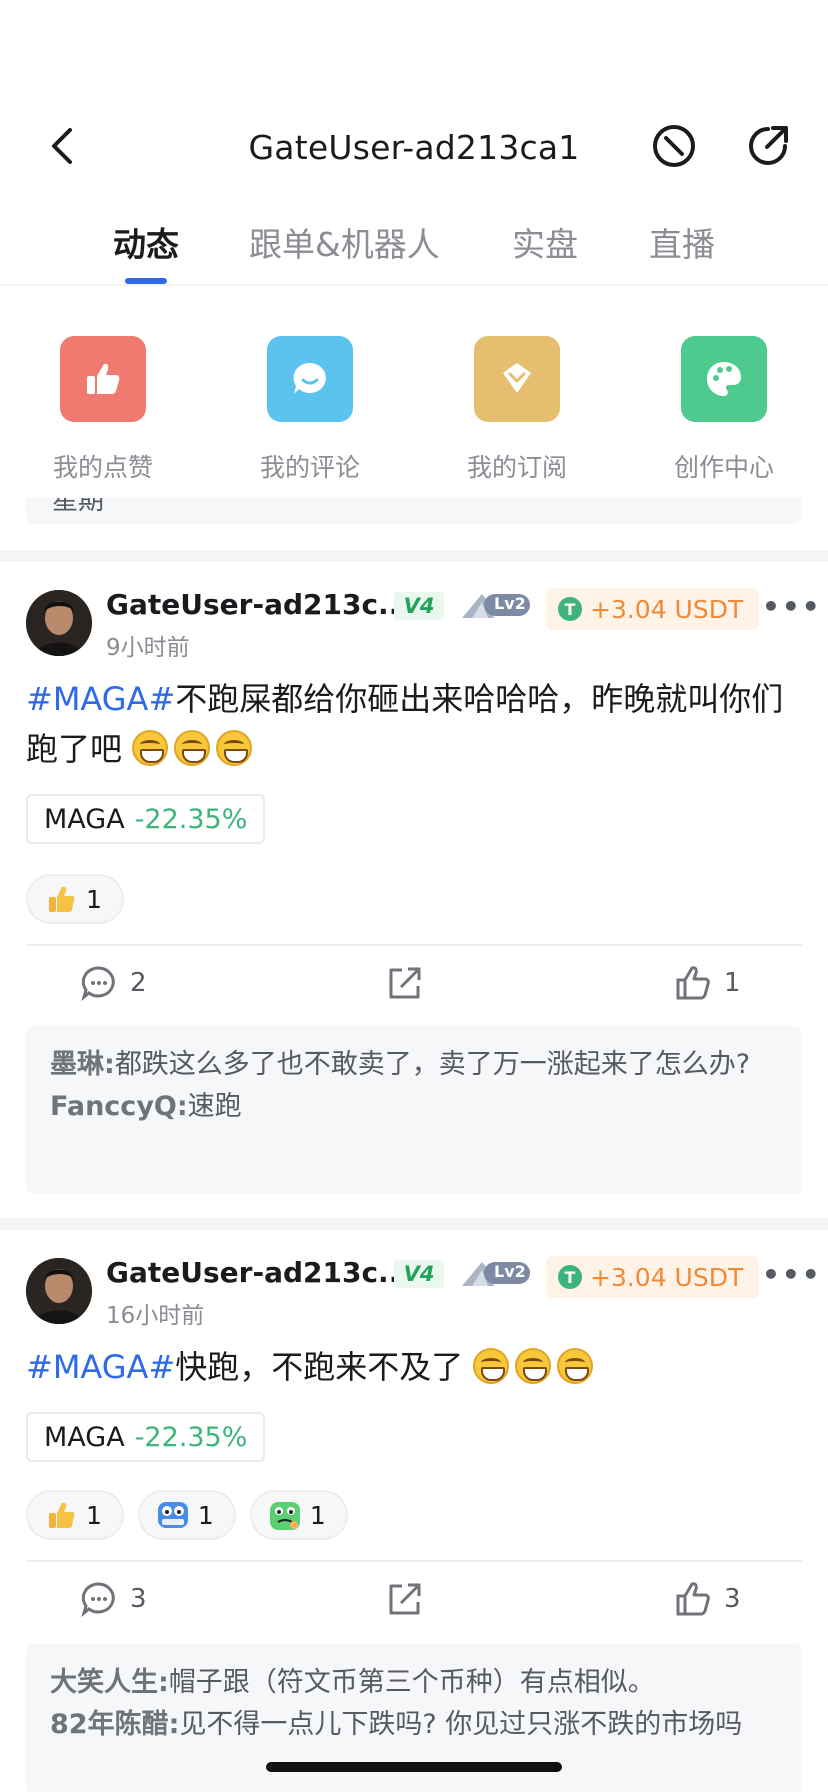  I want to click on subscriptions-tile, so click(517, 379).